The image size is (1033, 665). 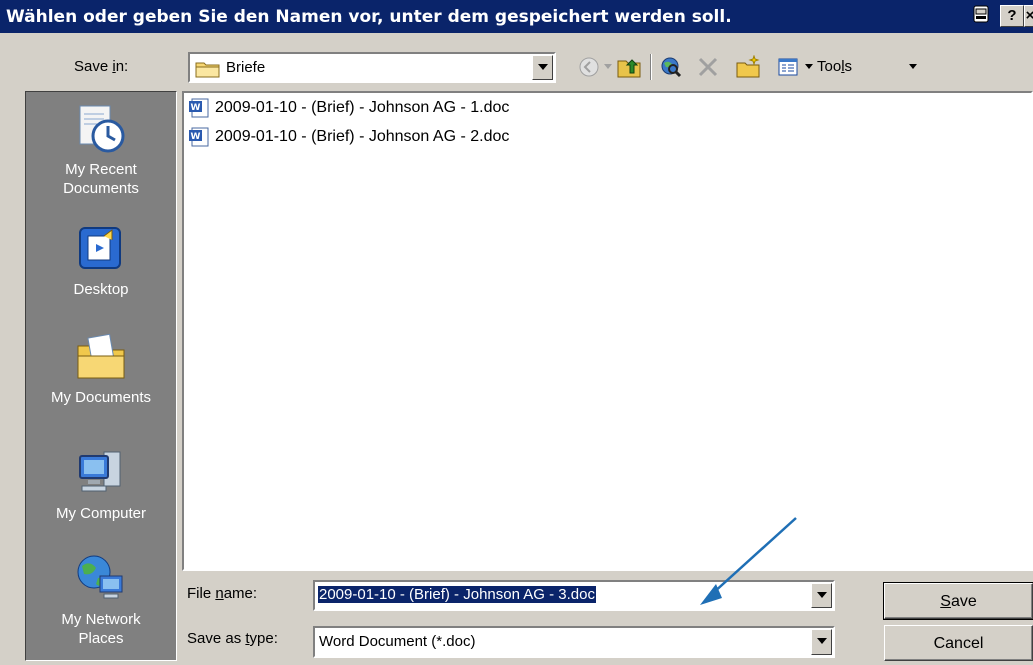 I want to click on place-label-line2: Places, so click(x=101, y=638).